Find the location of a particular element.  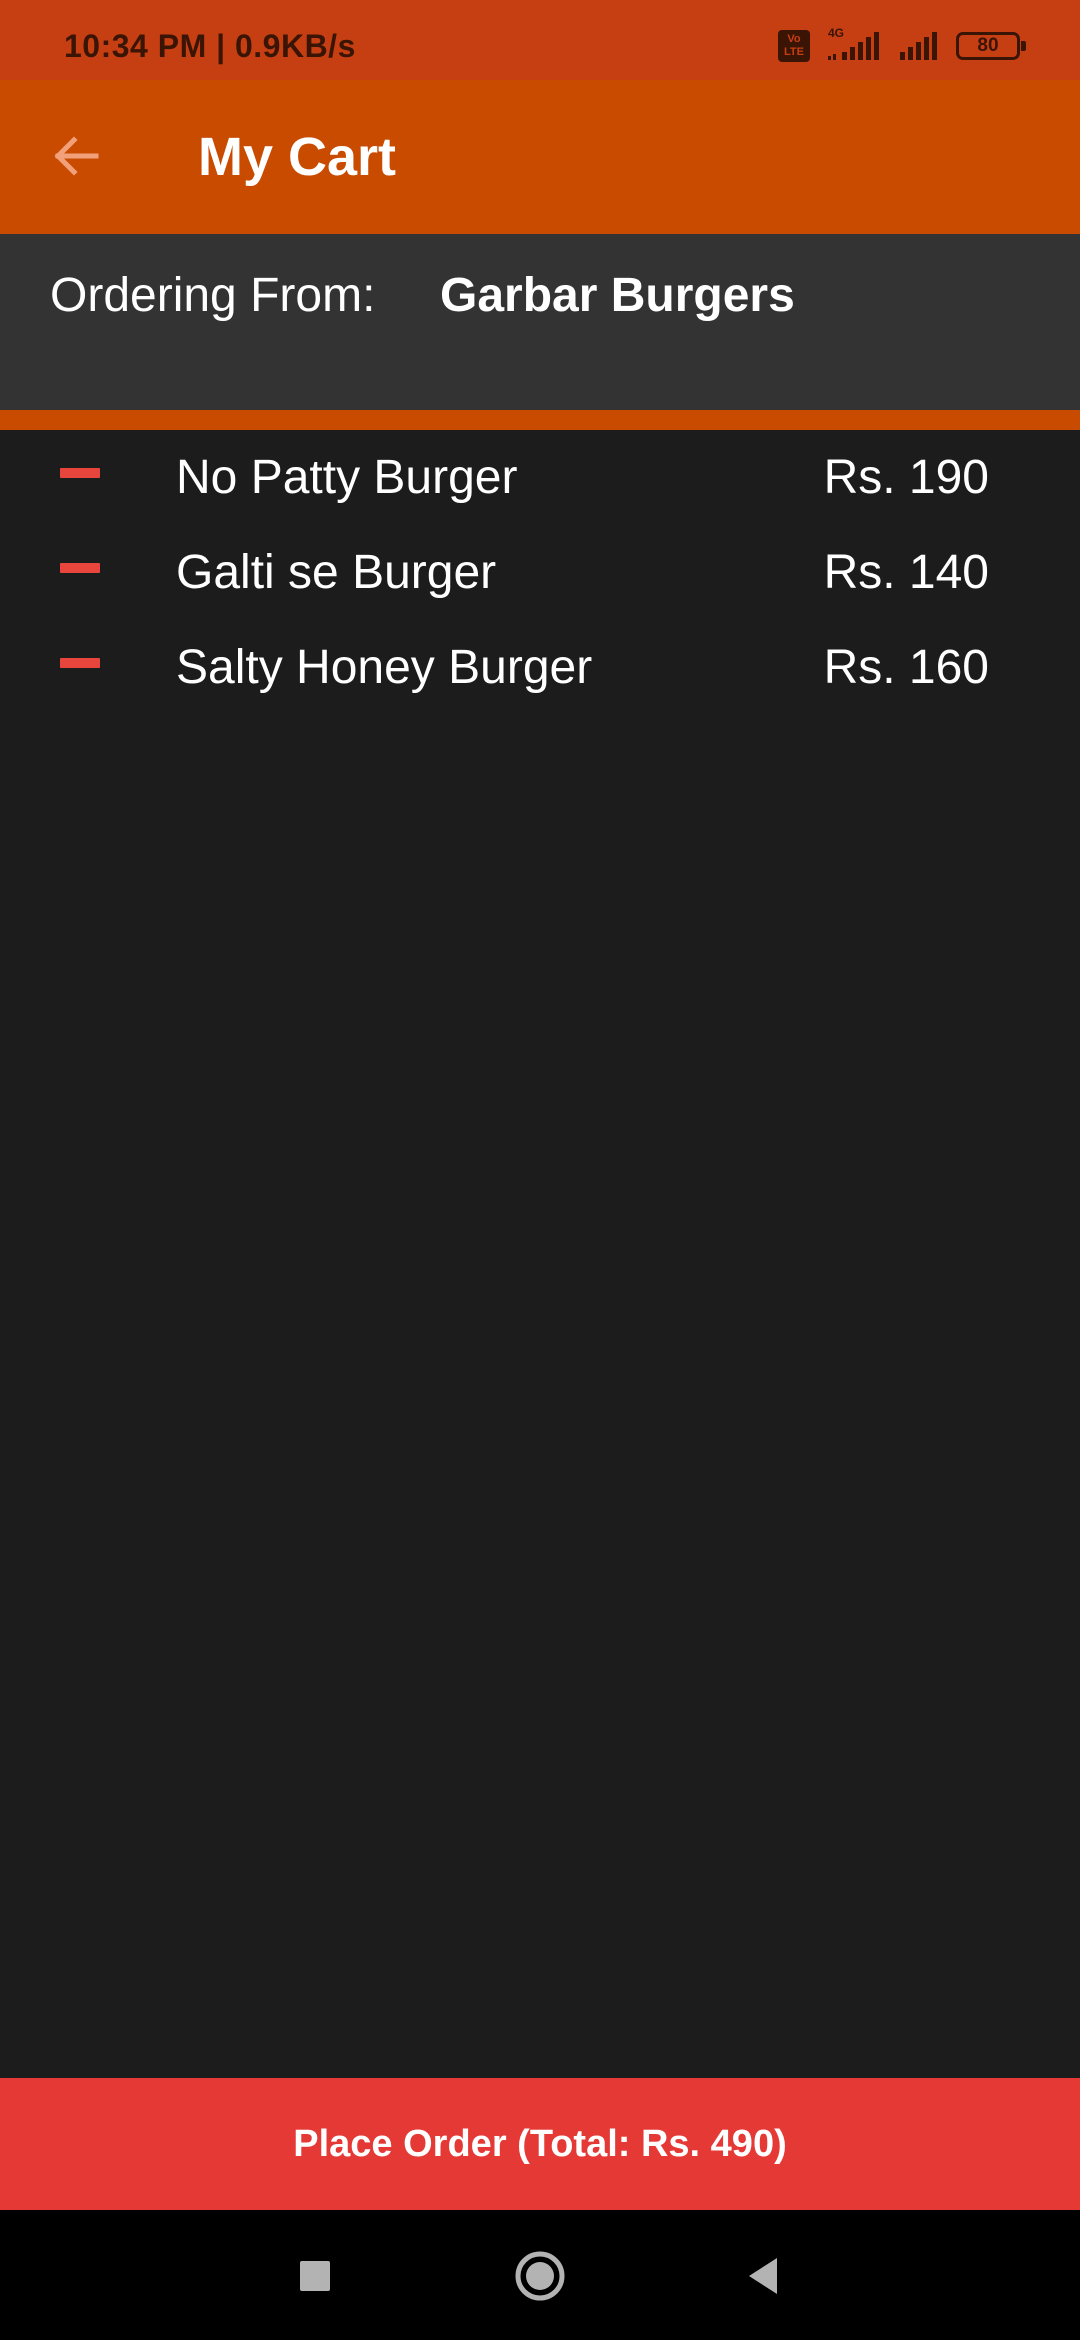

system-nav-bar is located at coordinates (540, 2275).